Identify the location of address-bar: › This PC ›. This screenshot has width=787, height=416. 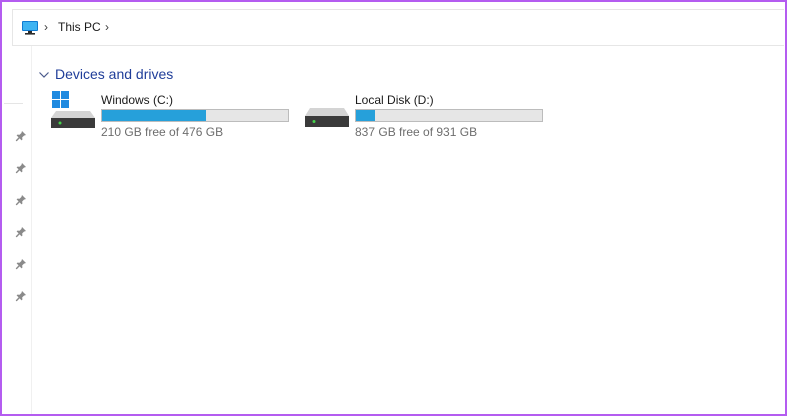
(398, 27).